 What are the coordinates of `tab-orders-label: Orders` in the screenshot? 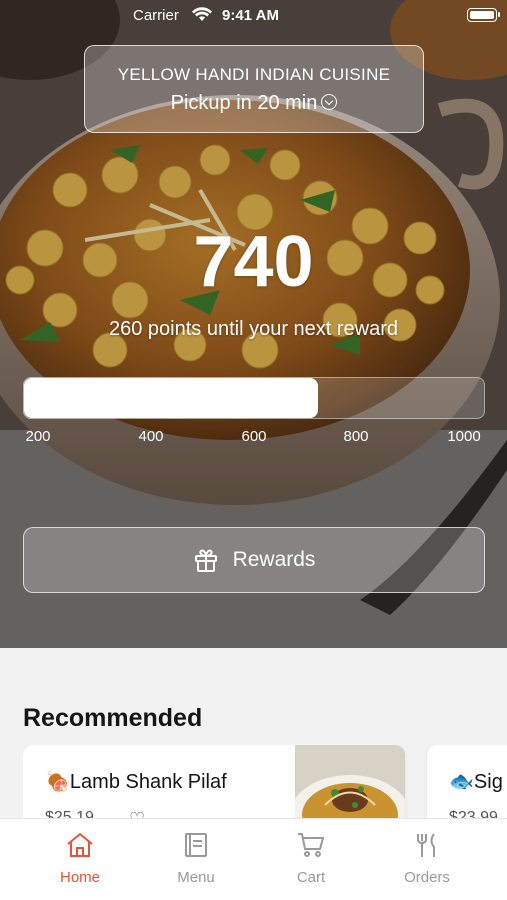 It's located at (427, 877).